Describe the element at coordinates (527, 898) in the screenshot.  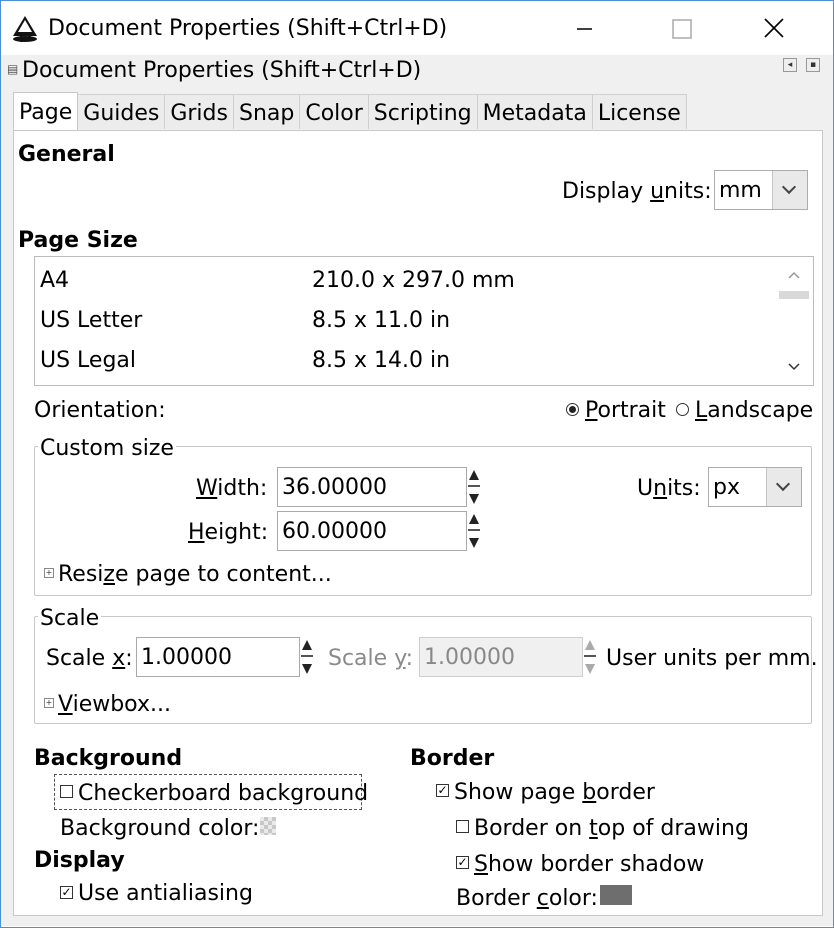
I see `border-color-label: Border color:` at that location.